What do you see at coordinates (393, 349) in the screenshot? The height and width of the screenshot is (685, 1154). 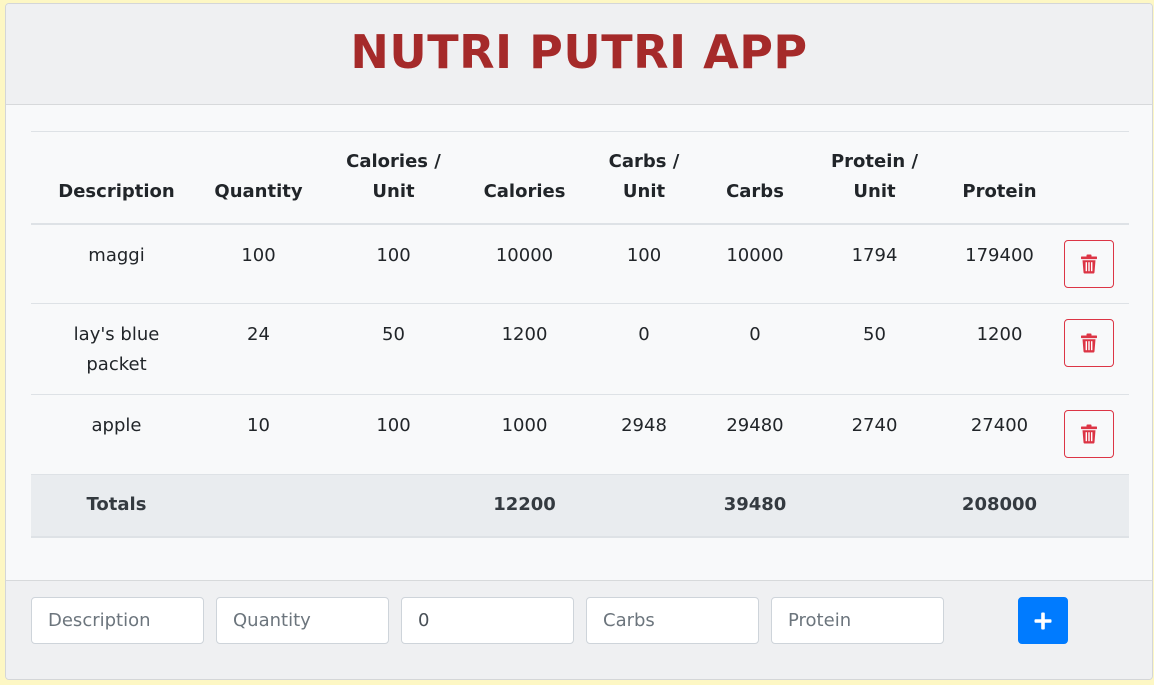 I see `cell-calories-per-unit: 50` at bounding box center [393, 349].